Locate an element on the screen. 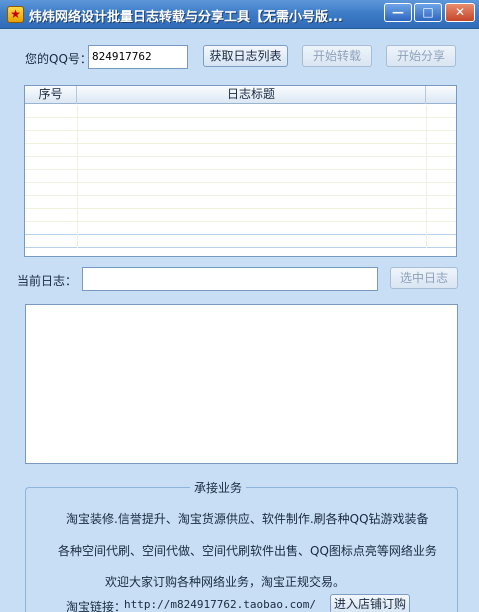  current-log-input is located at coordinates (230, 279).